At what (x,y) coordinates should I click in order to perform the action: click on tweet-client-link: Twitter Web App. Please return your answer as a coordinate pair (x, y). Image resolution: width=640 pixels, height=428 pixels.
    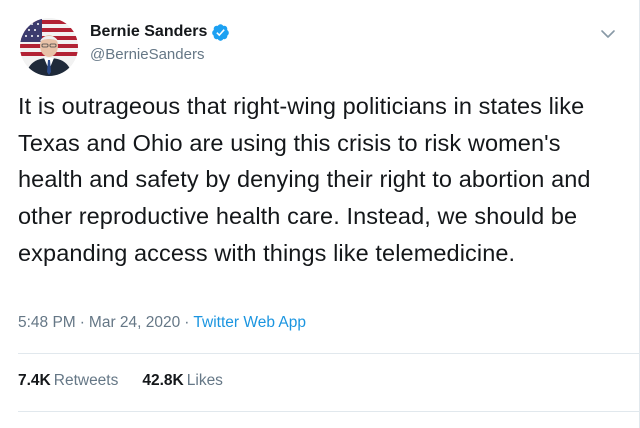
    Looking at the image, I should click on (249, 322).